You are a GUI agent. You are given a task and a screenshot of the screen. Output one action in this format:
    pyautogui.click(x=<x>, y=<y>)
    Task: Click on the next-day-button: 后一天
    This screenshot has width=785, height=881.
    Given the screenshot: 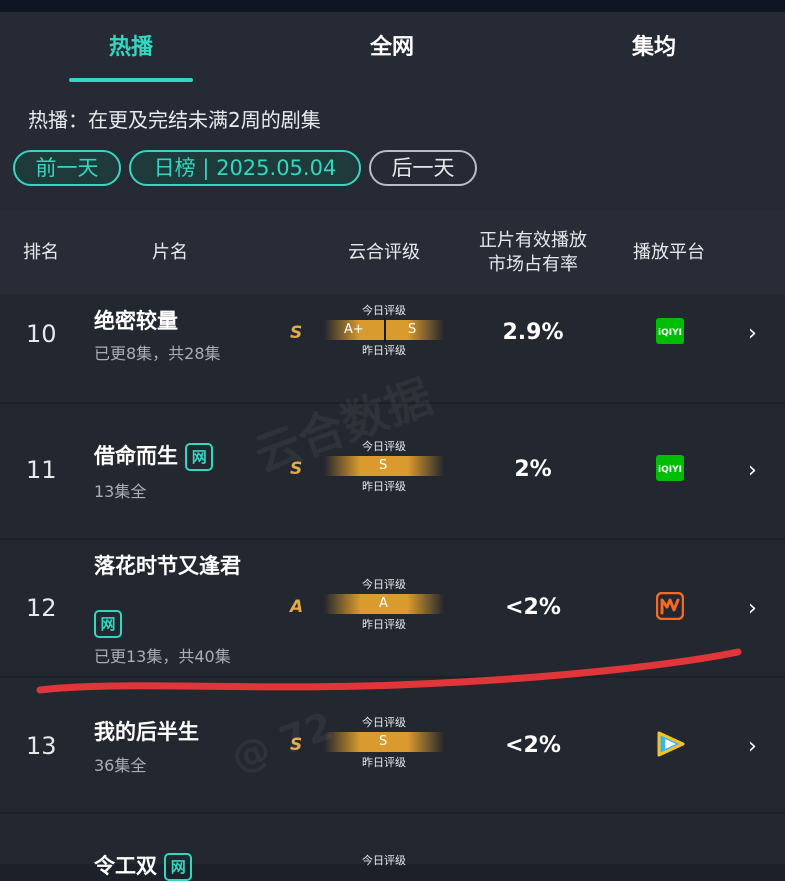 What is the action you would take?
    pyautogui.click(x=423, y=168)
    